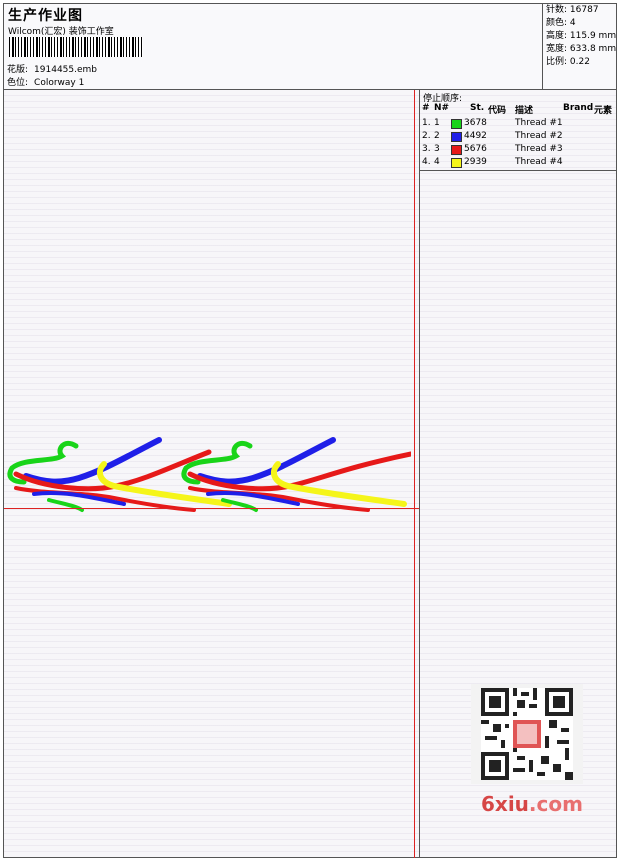  I want to click on watermark: 6xiu.com, so click(532, 804).